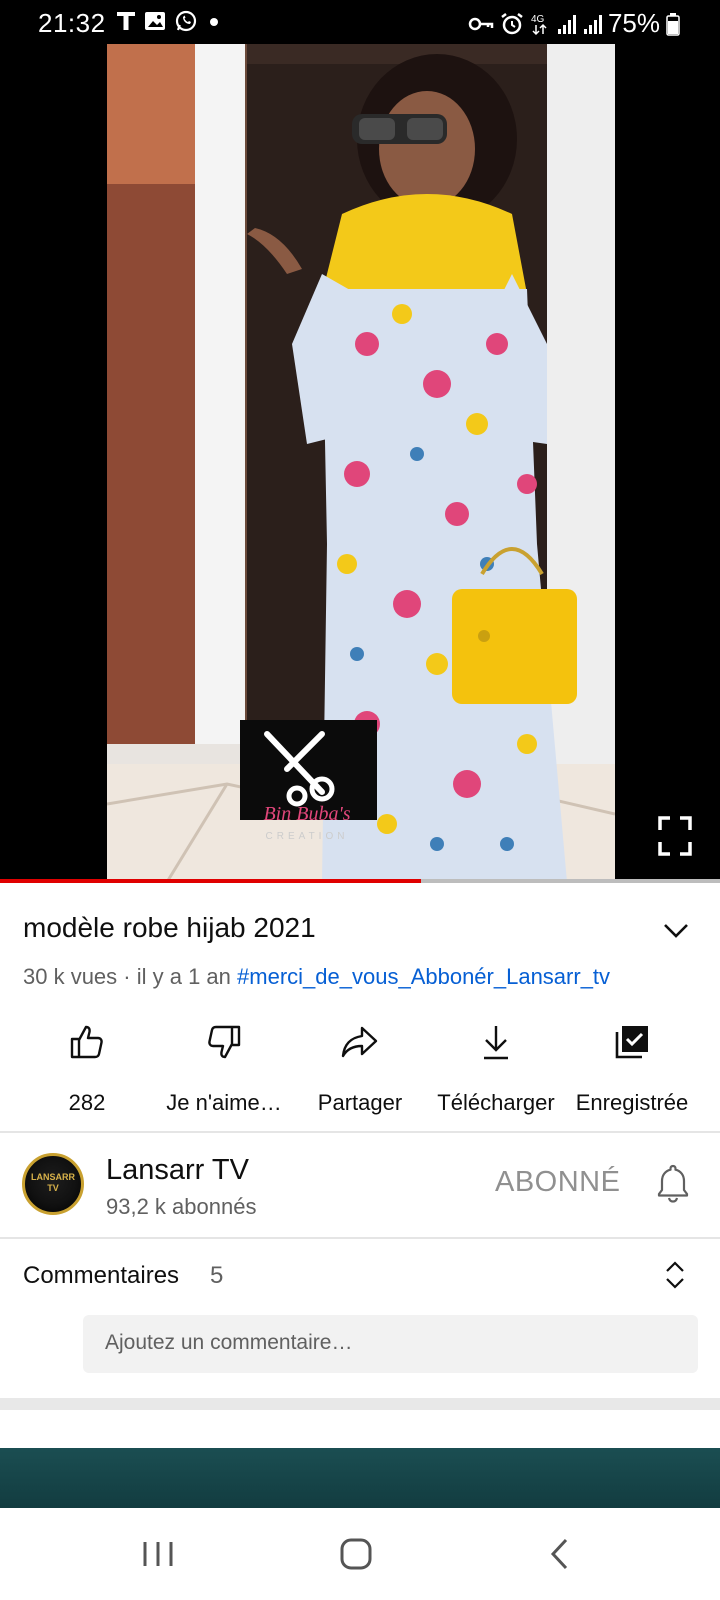  I want to click on comments-count: 5, so click(217, 1275).